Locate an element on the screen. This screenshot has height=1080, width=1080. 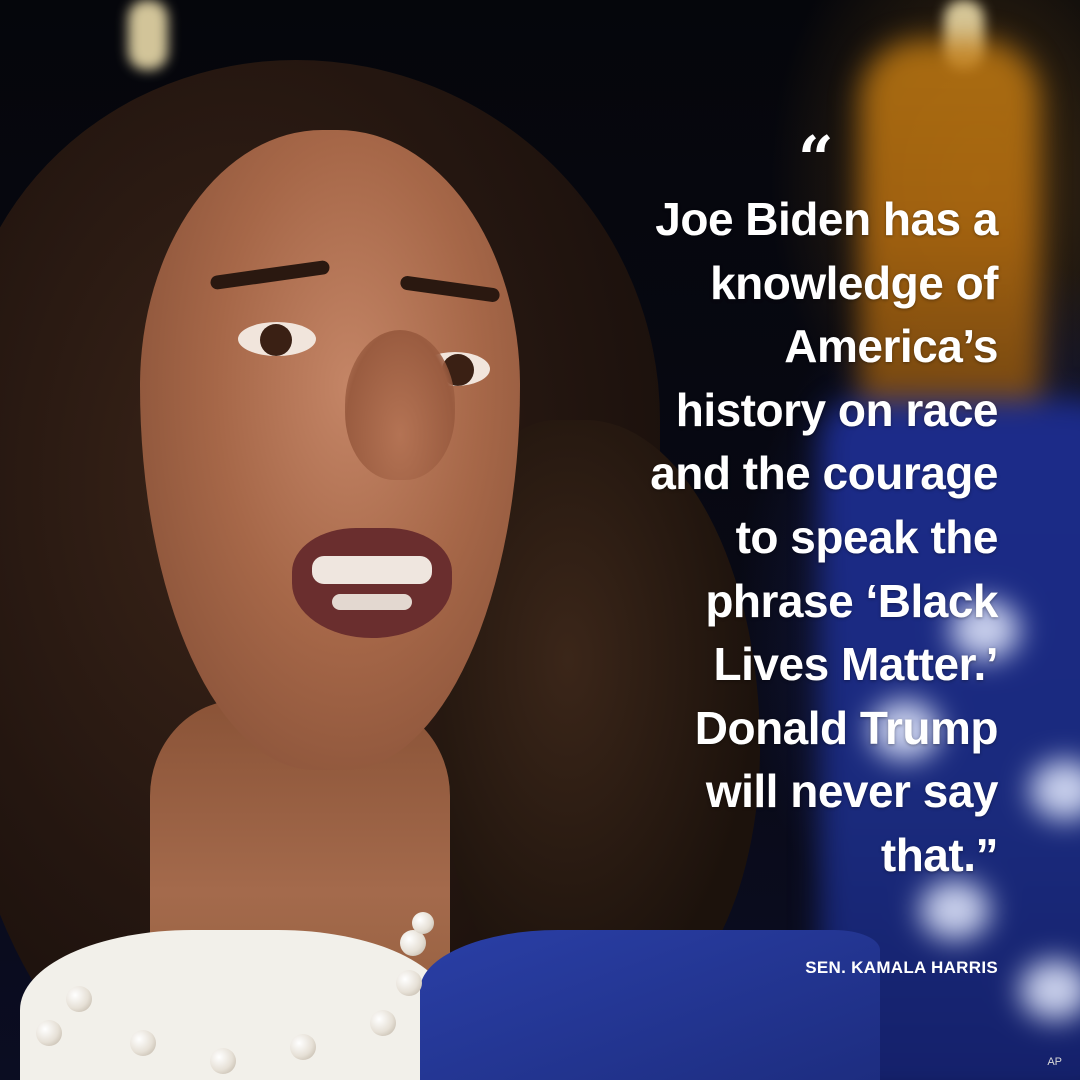
quote-line: that.” is located at coordinates (939, 854).